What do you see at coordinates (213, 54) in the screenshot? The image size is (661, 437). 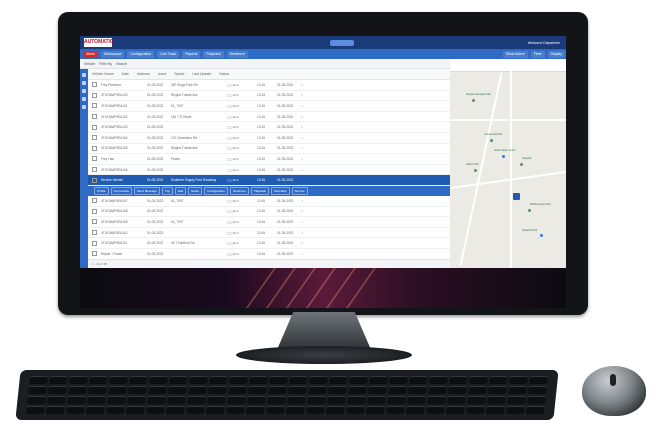 I see `nav-tab-playback: Playback` at bounding box center [213, 54].